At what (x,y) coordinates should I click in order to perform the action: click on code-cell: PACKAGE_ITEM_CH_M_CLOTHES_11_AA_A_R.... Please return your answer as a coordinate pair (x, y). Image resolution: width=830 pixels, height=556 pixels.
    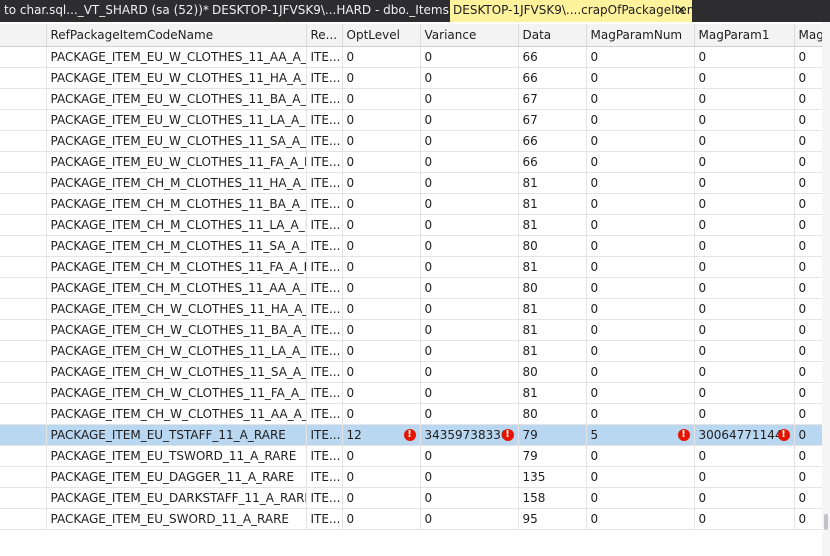
    Looking at the image, I should click on (176, 288).